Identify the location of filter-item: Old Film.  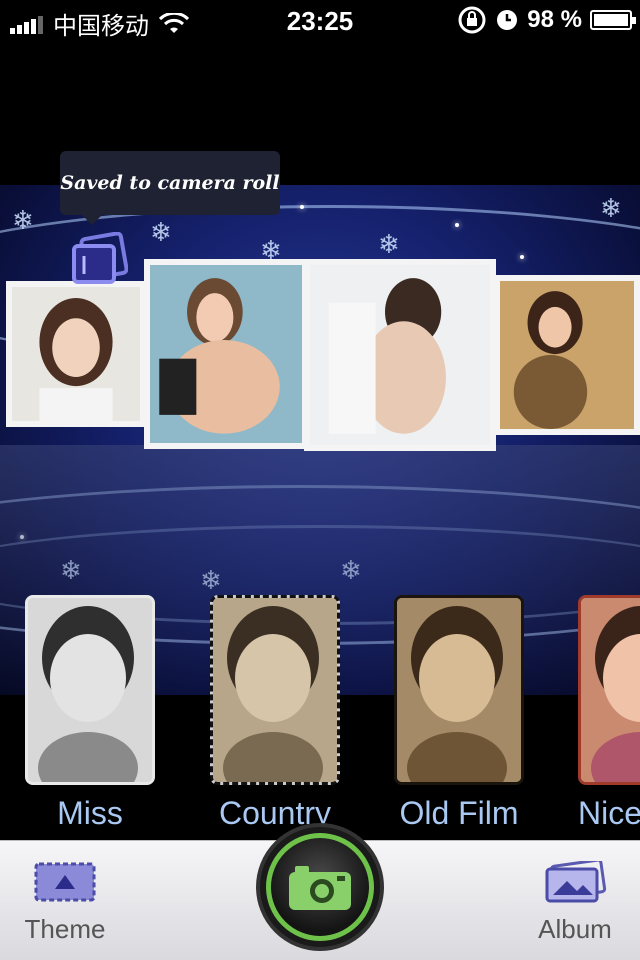
(459, 713).